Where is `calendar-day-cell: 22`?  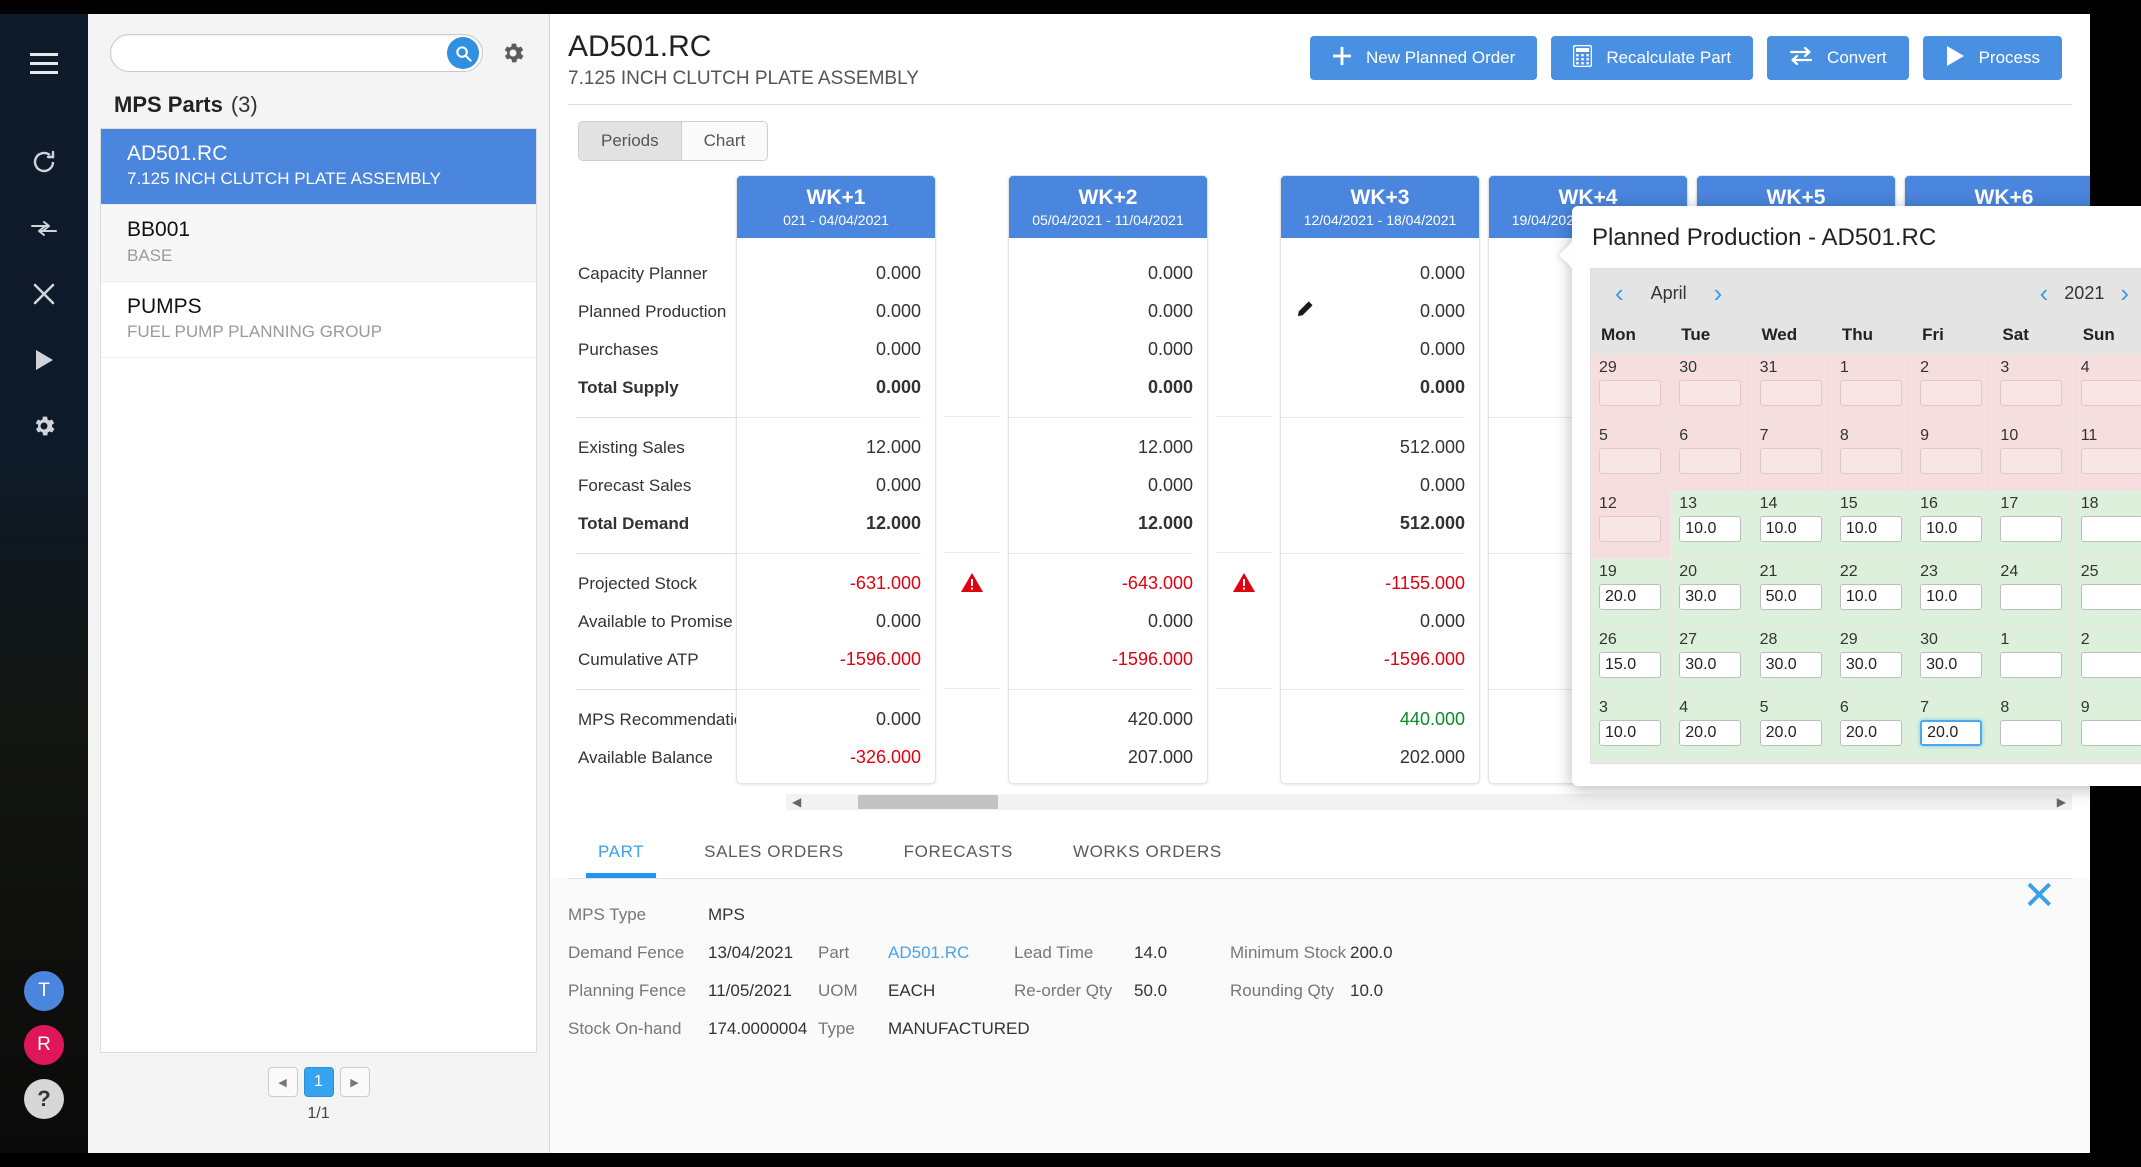 calendar-day-cell: 22 is located at coordinates (1872, 593).